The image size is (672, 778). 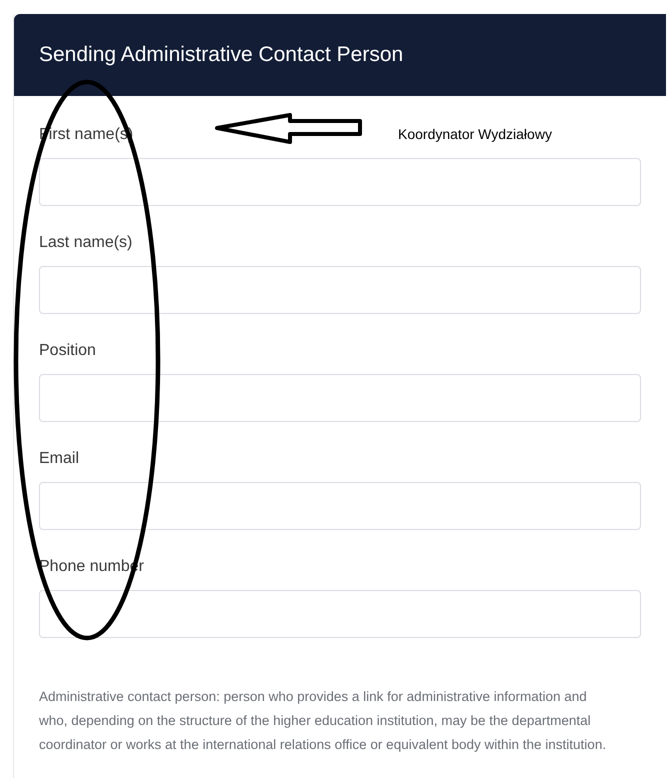 I want to click on annotation-note: Koordynator Wydziałowy, so click(x=475, y=134).